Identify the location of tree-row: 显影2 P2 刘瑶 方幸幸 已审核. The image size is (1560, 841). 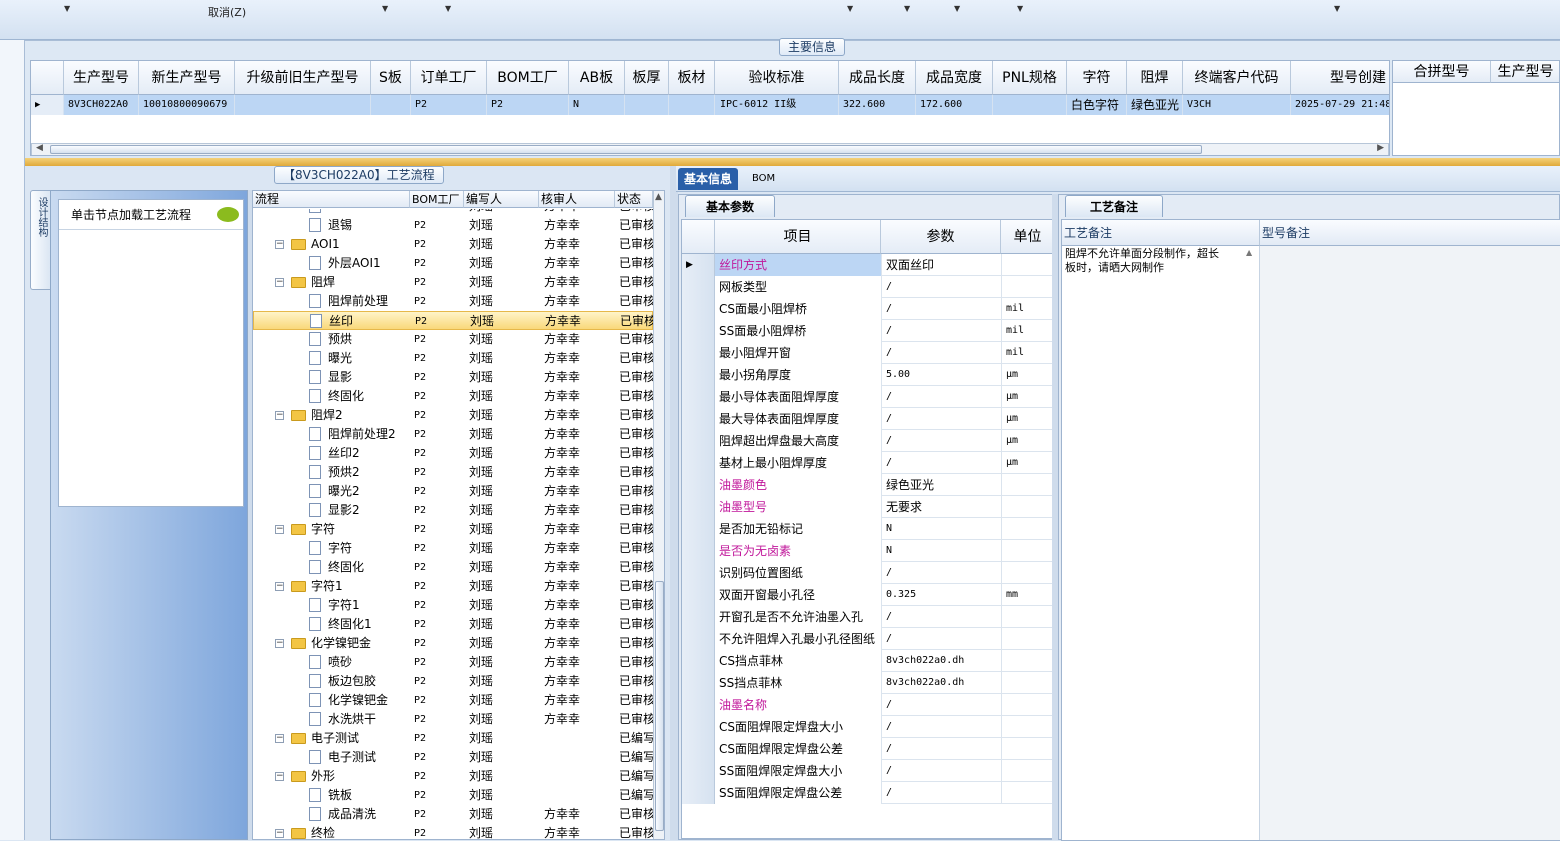
(453, 510).